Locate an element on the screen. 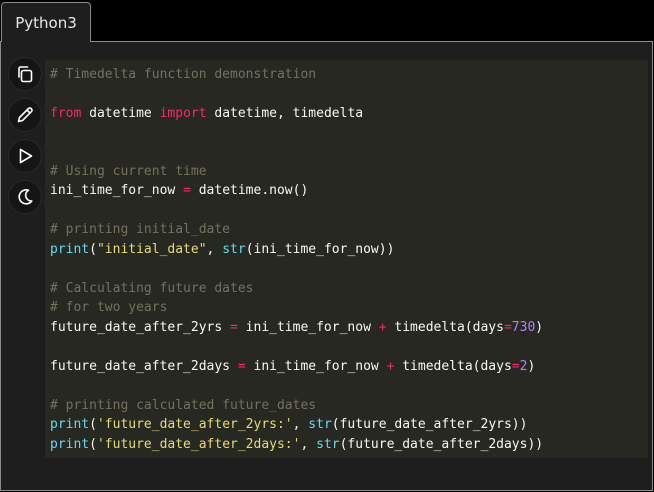  code-comment: # Calculating future dates is located at coordinates (152, 288).